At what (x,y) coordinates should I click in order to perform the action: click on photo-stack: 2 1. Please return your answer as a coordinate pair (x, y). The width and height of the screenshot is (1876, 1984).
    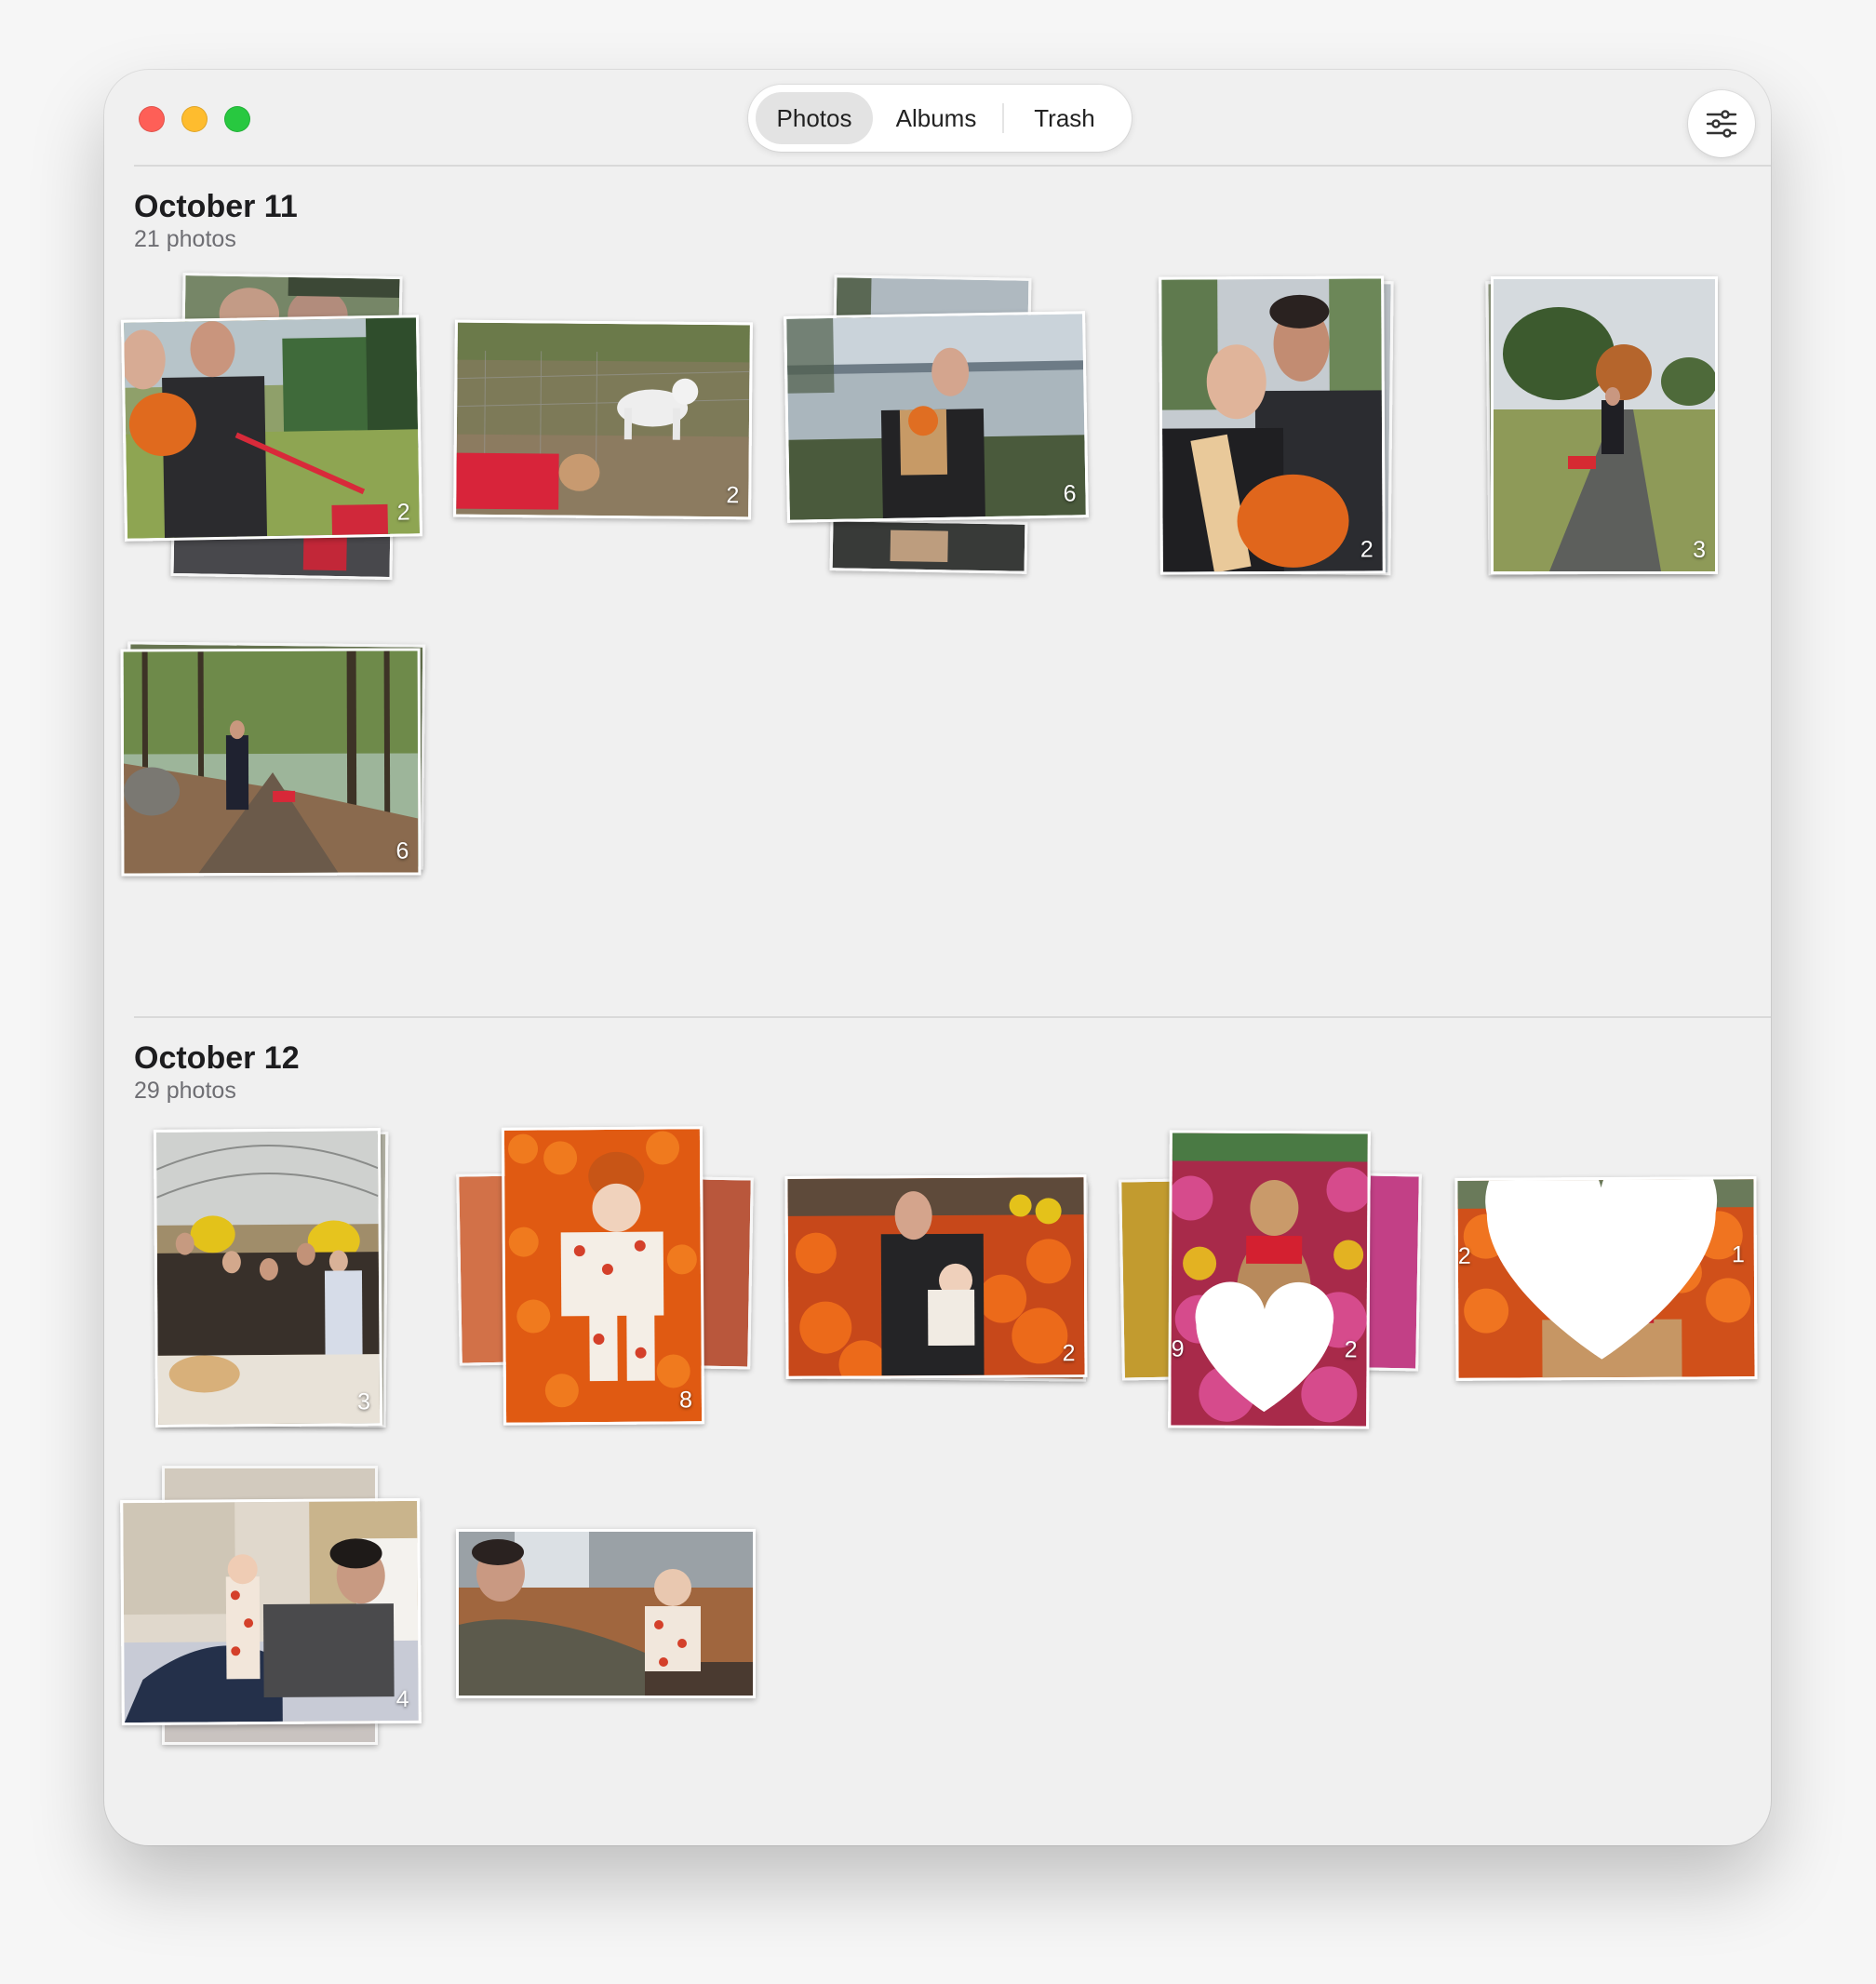
    Looking at the image, I should click on (1608, 1284).